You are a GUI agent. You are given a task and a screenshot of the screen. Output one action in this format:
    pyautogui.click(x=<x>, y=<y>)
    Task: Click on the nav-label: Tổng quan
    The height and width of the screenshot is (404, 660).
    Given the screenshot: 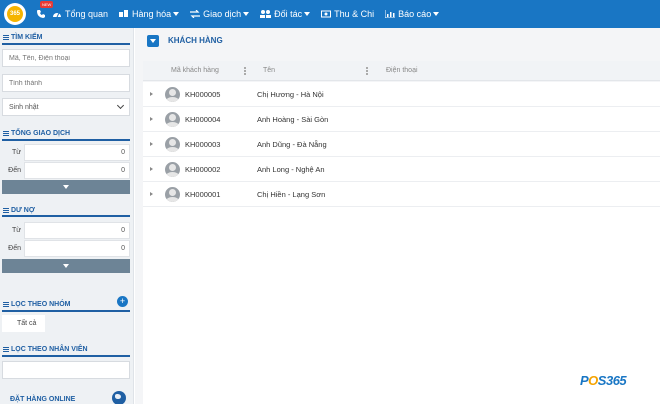 What is the action you would take?
    pyautogui.click(x=87, y=14)
    